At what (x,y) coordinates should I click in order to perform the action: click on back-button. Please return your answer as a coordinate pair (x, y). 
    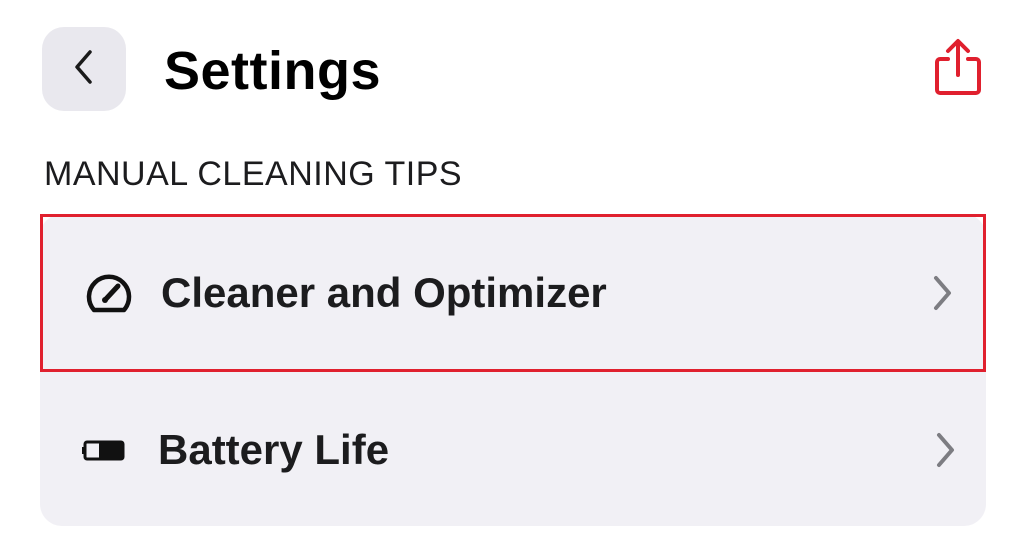
    Looking at the image, I should click on (84, 69).